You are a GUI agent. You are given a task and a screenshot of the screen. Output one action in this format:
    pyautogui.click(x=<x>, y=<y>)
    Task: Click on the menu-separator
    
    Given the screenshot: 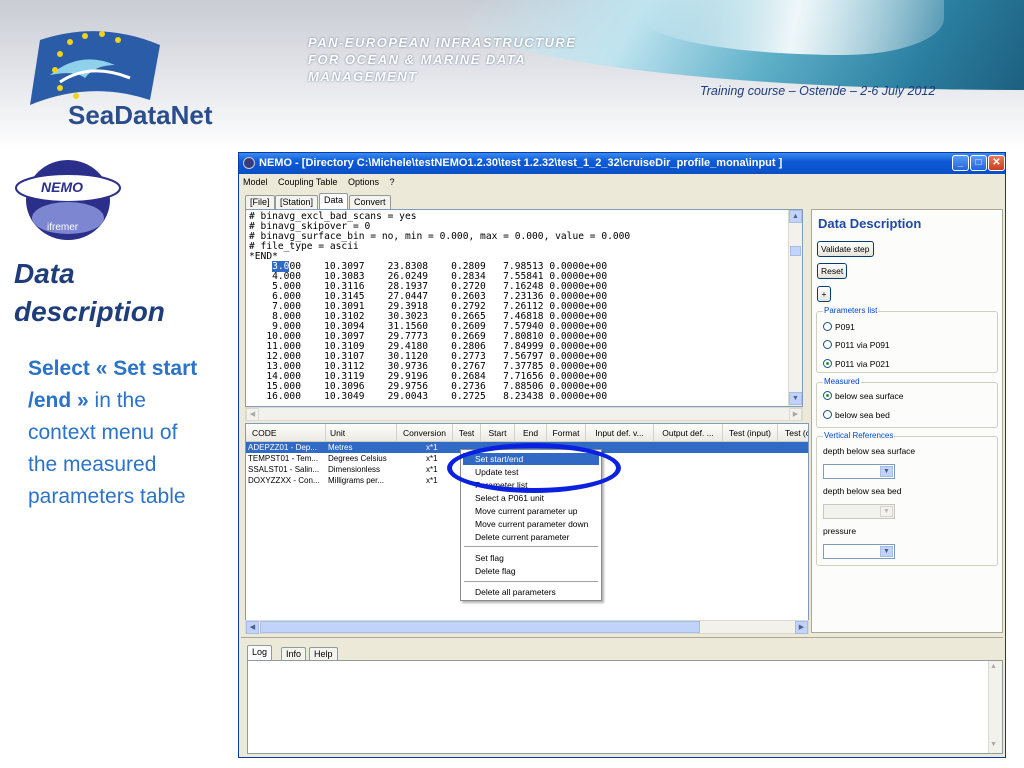 What is the action you would take?
    pyautogui.click(x=531, y=546)
    